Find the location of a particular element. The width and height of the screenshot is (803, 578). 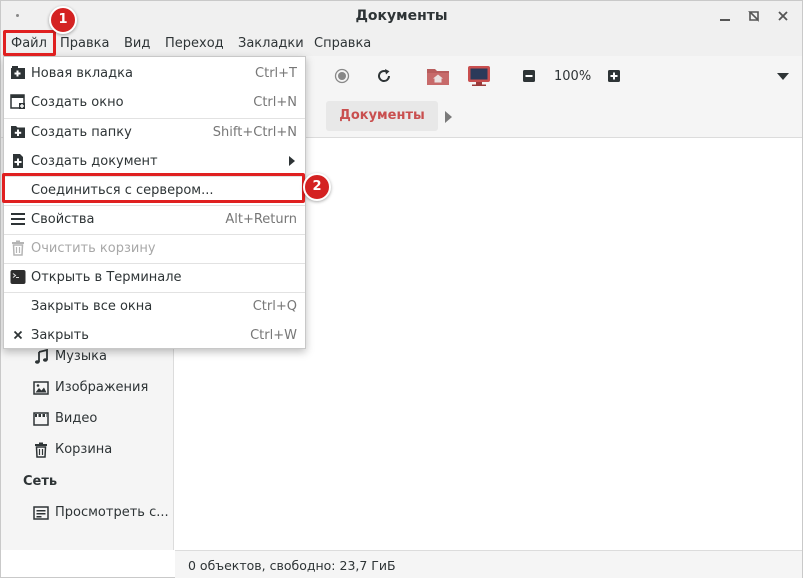

menu-help: Справка is located at coordinates (342, 43).